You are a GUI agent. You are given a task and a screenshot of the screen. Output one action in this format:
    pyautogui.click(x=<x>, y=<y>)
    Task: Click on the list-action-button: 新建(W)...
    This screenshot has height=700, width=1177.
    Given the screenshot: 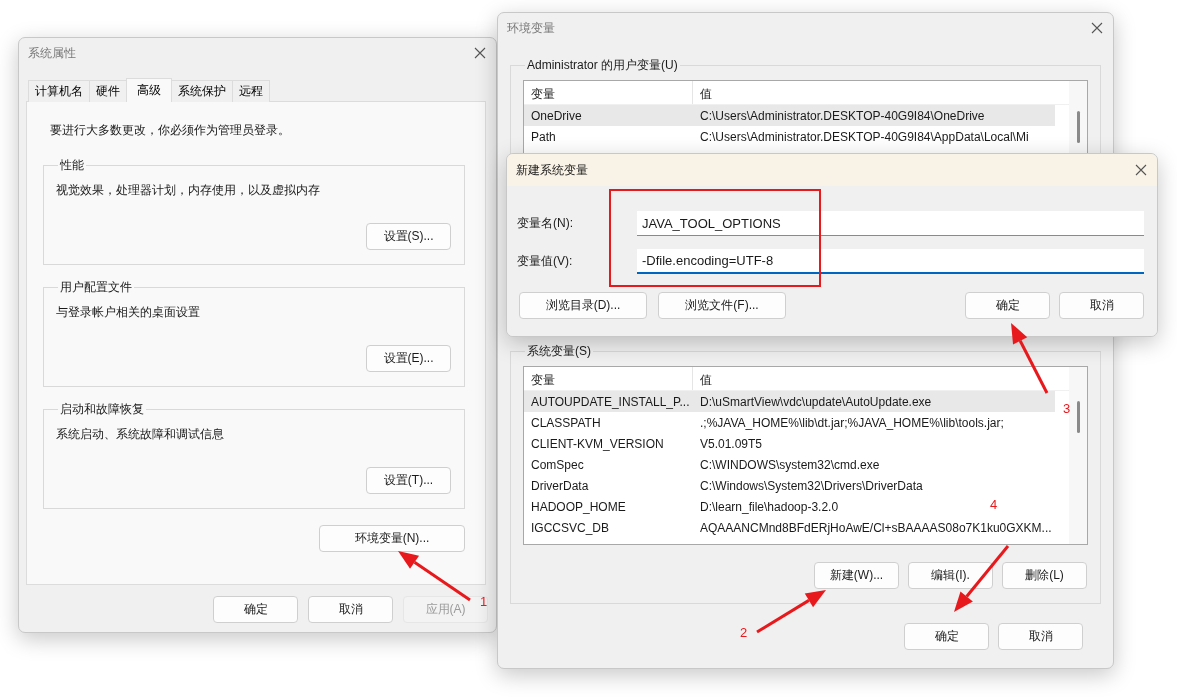 What is the action you would take?
    pyautogui.click(x=856, y=575)
    